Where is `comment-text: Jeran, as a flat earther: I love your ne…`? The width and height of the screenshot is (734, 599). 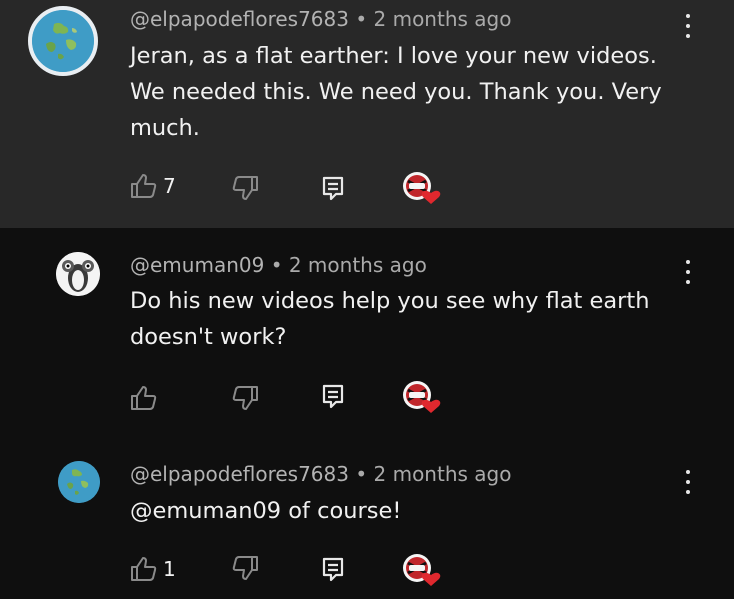
comment-text: Jeran, as a flat earther: I love your ne… is located at coordinates (396, 92).